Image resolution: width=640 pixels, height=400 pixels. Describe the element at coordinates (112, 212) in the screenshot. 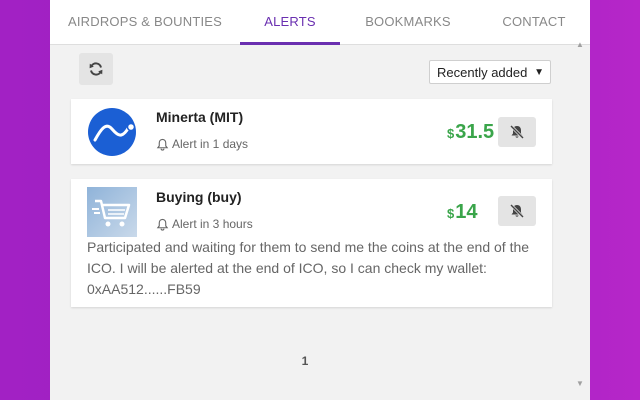

I see `buying-logo` at that location.